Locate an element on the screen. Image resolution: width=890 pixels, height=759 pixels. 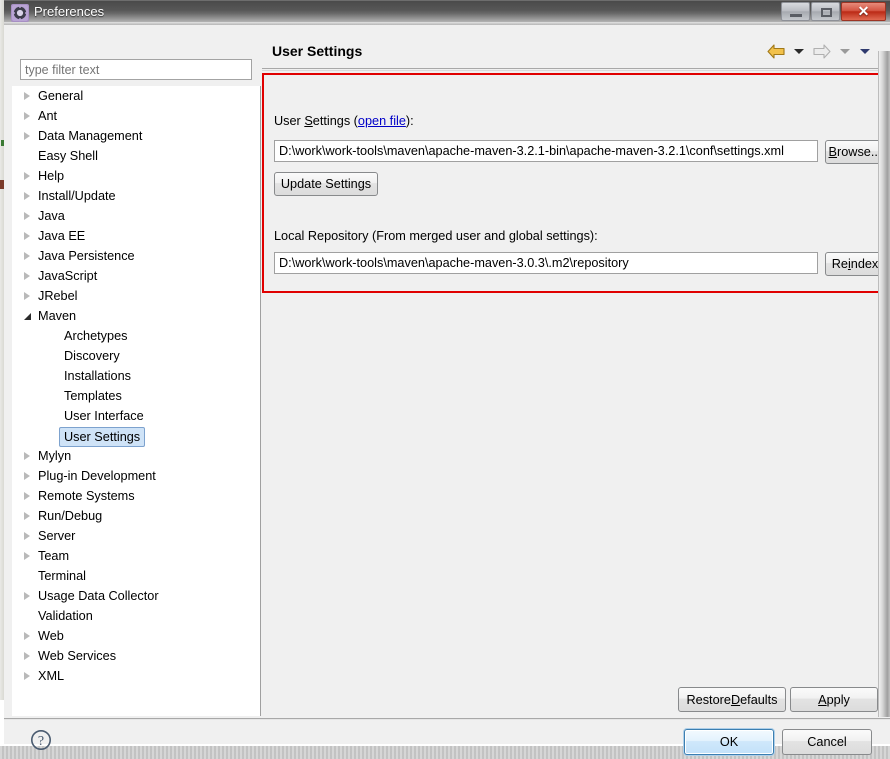
tree-item-label: Web Services is located at coordinates (77, 656).